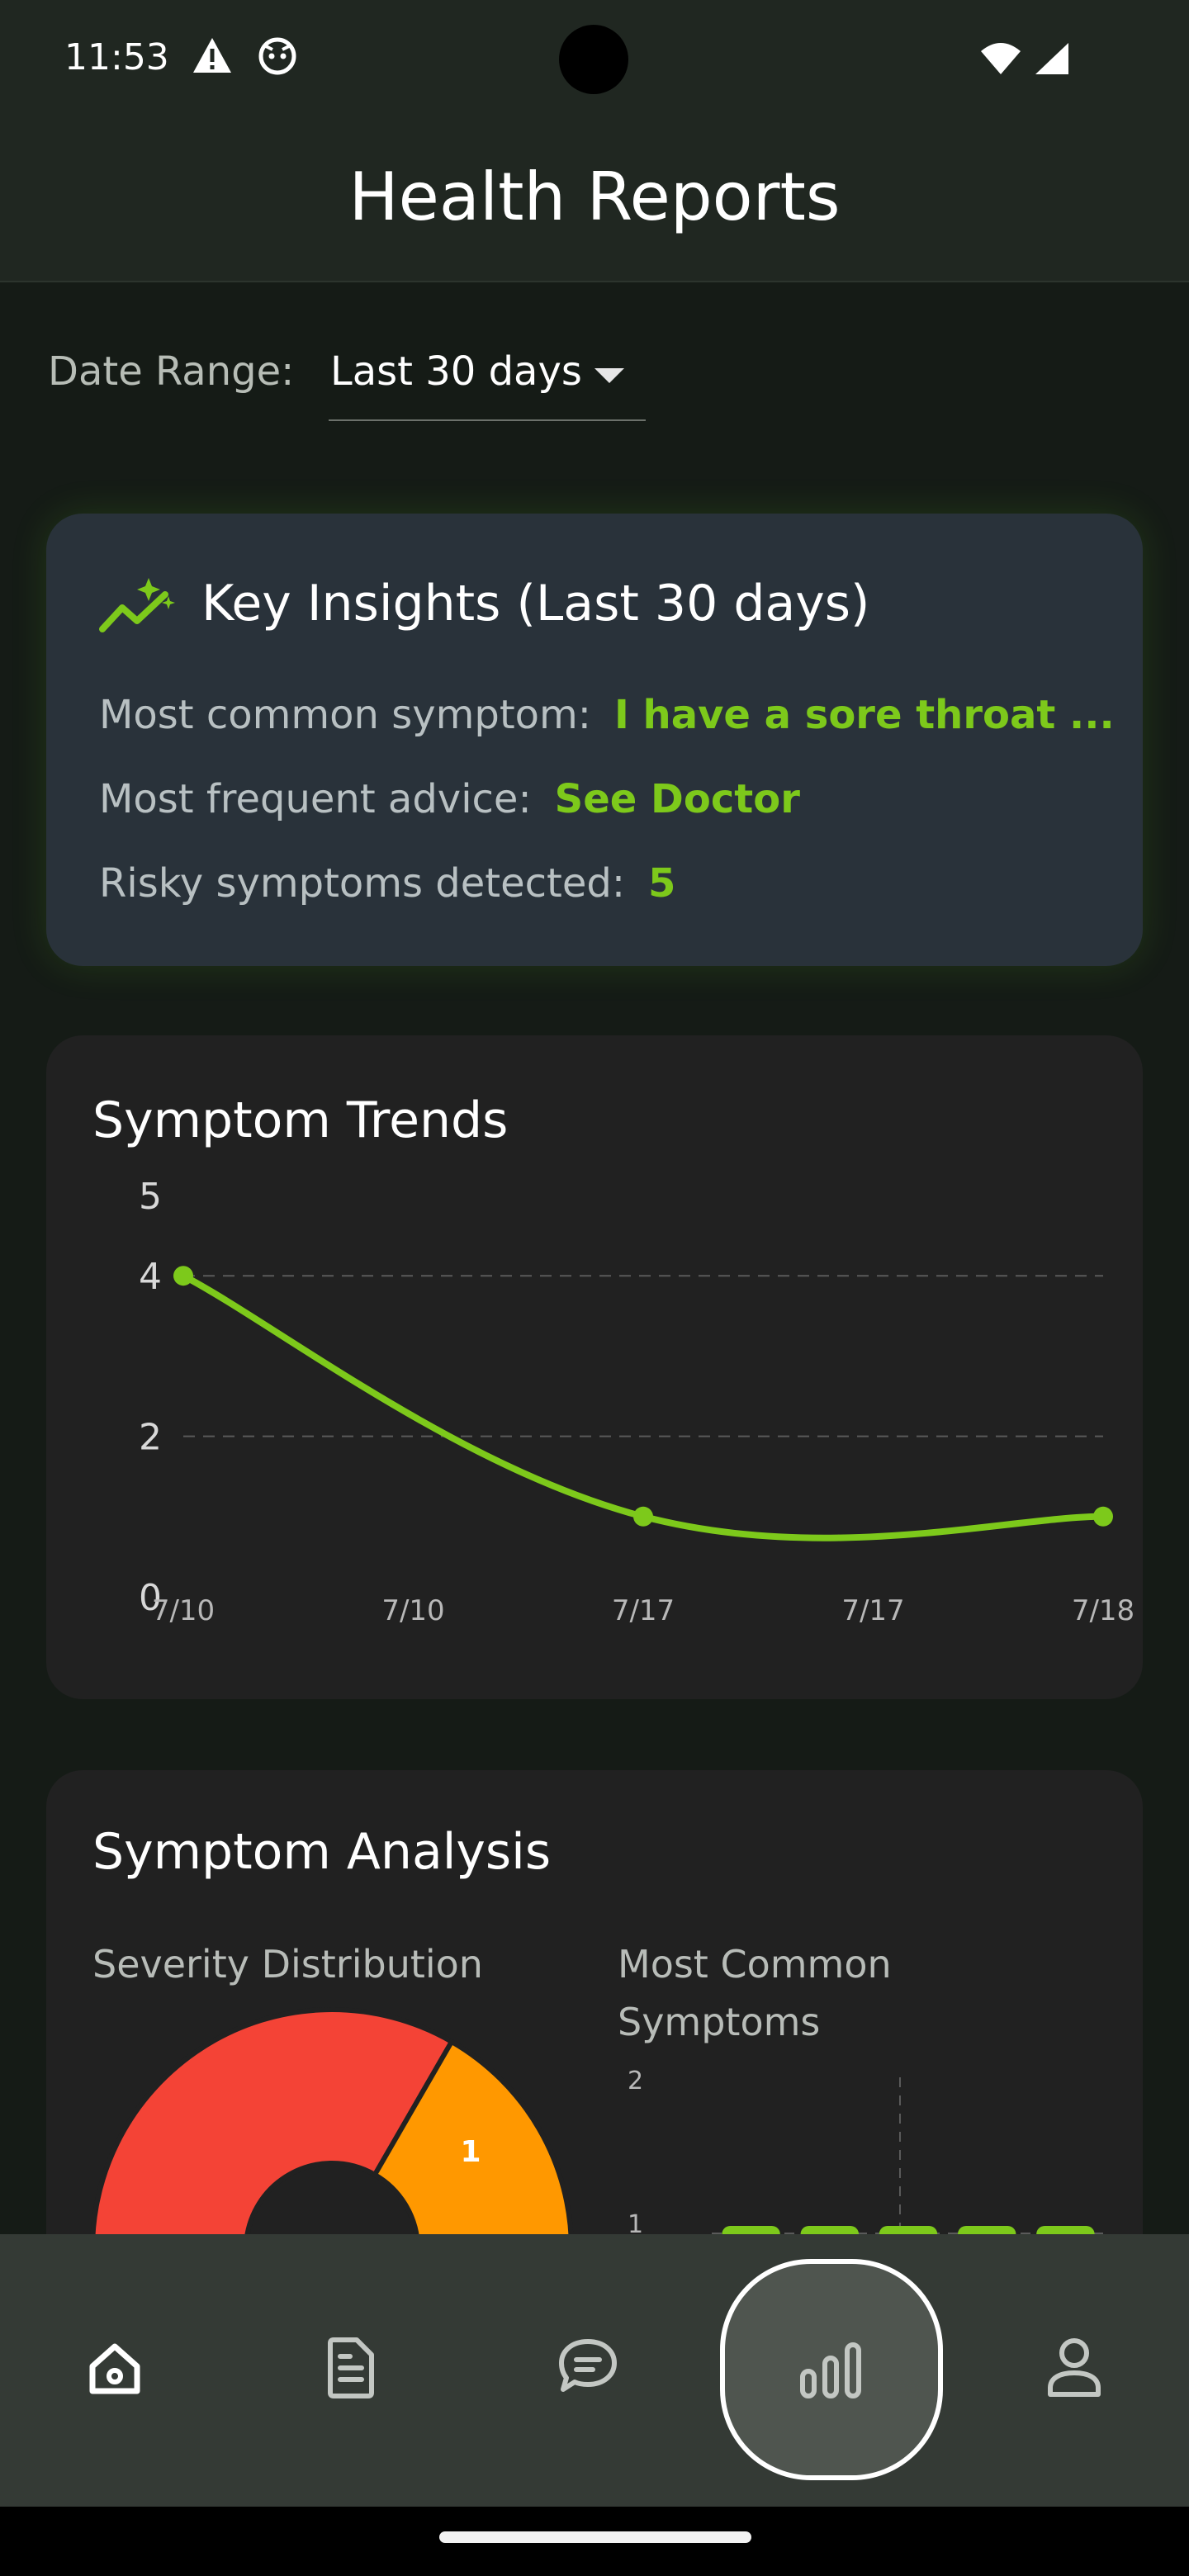 The height and width of the screenshot is (2576, 1189). I want to click on insight-label: Most common symptom:, so click(345, 715).